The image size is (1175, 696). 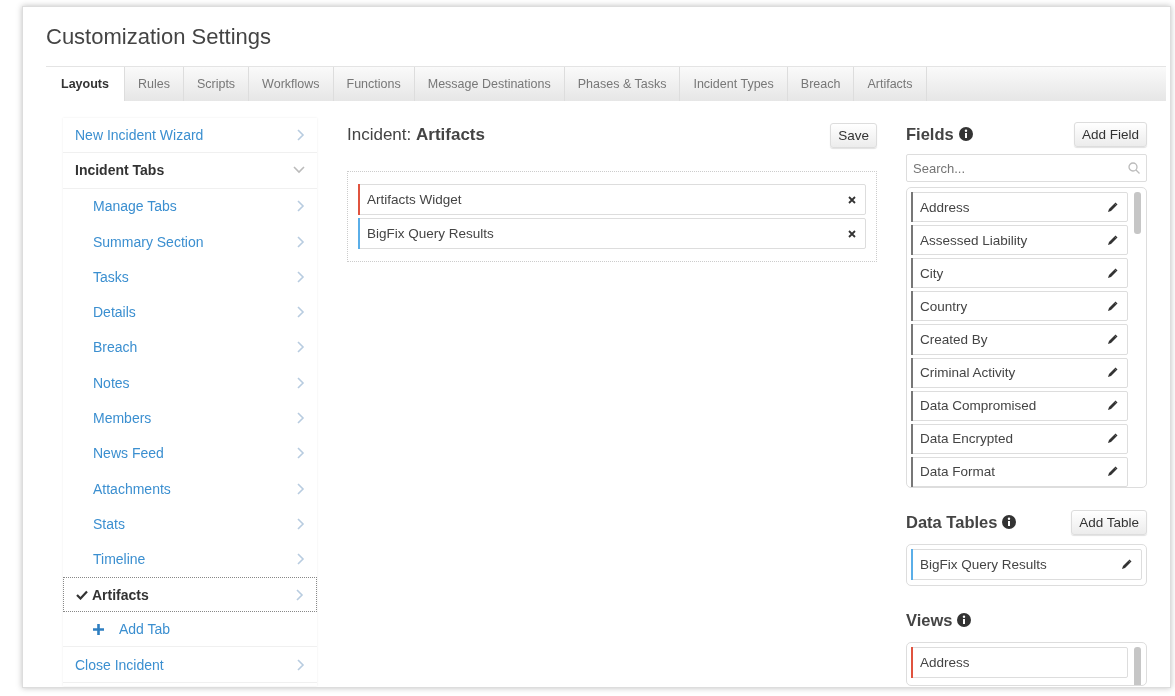 I want to click on tab: Incident Types, so click(x=734, y=84).